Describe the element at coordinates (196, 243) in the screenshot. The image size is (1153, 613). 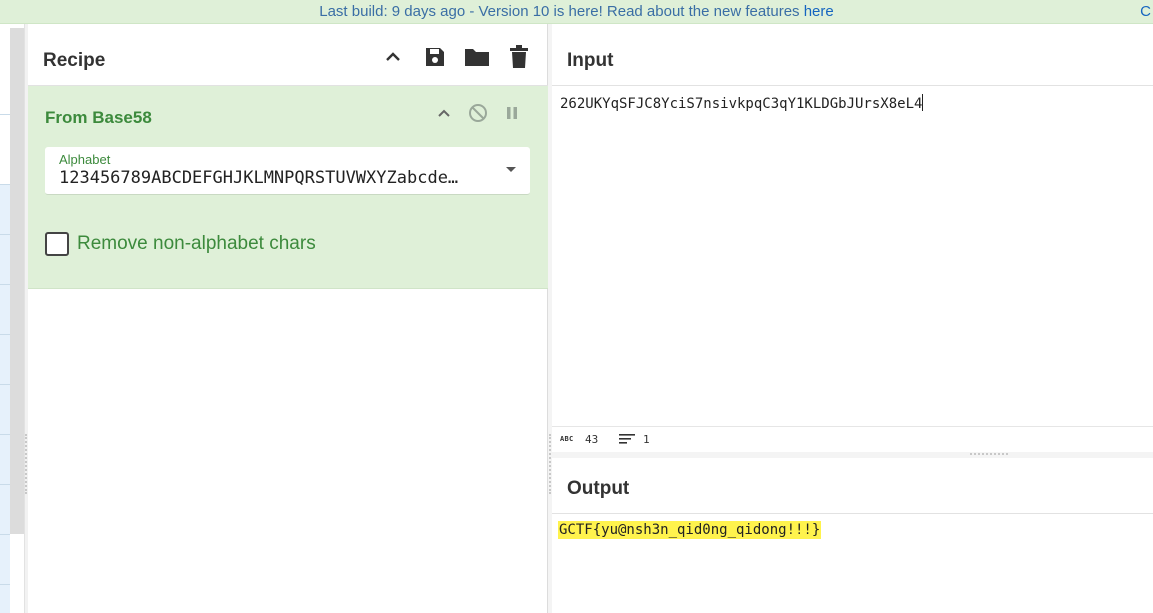
I see `remove-non-alphabet-label: Remove non-alphabet chars` at that location.